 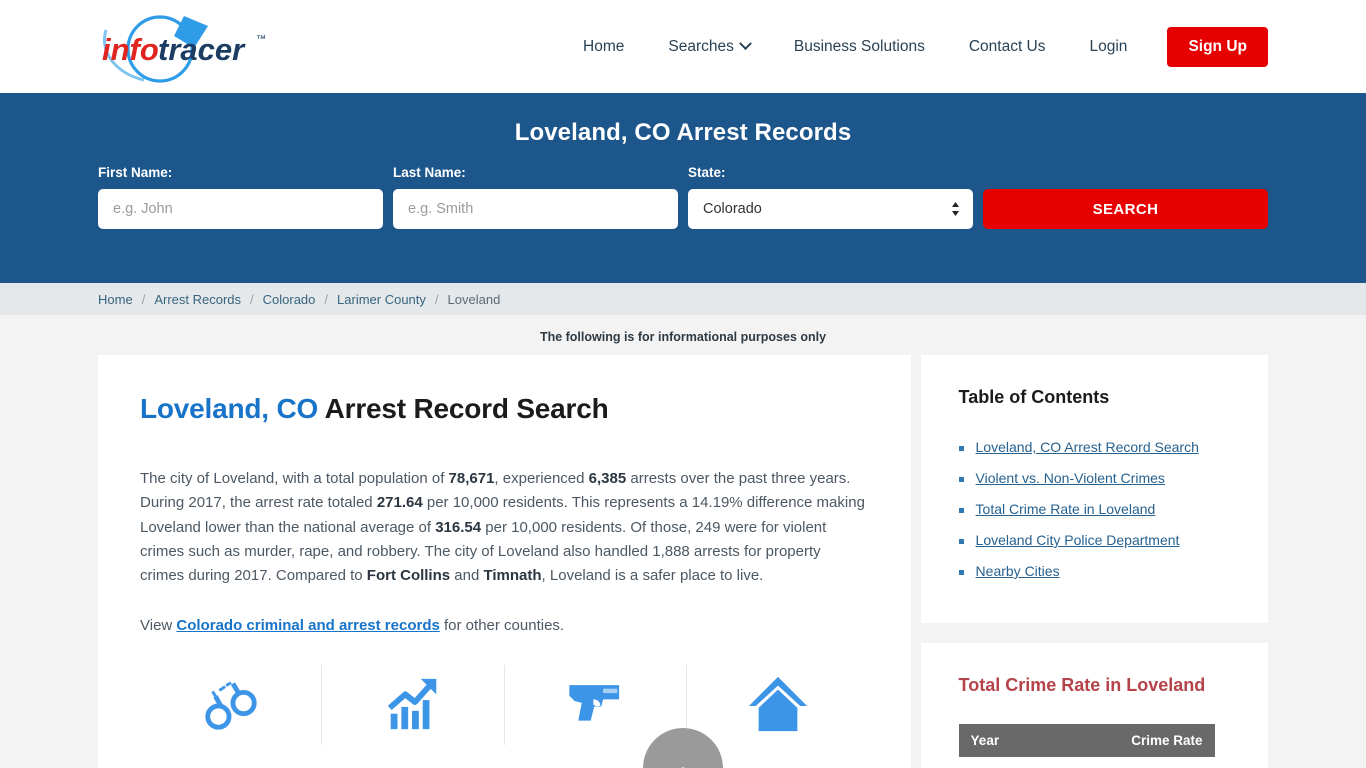 I want to click on first-name-label: First Name:, so click(x=135, y=172).